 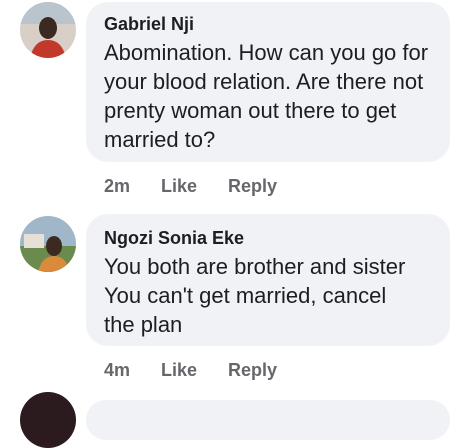 I want to click on comment-time: 4m, so click(x=117, y=370).